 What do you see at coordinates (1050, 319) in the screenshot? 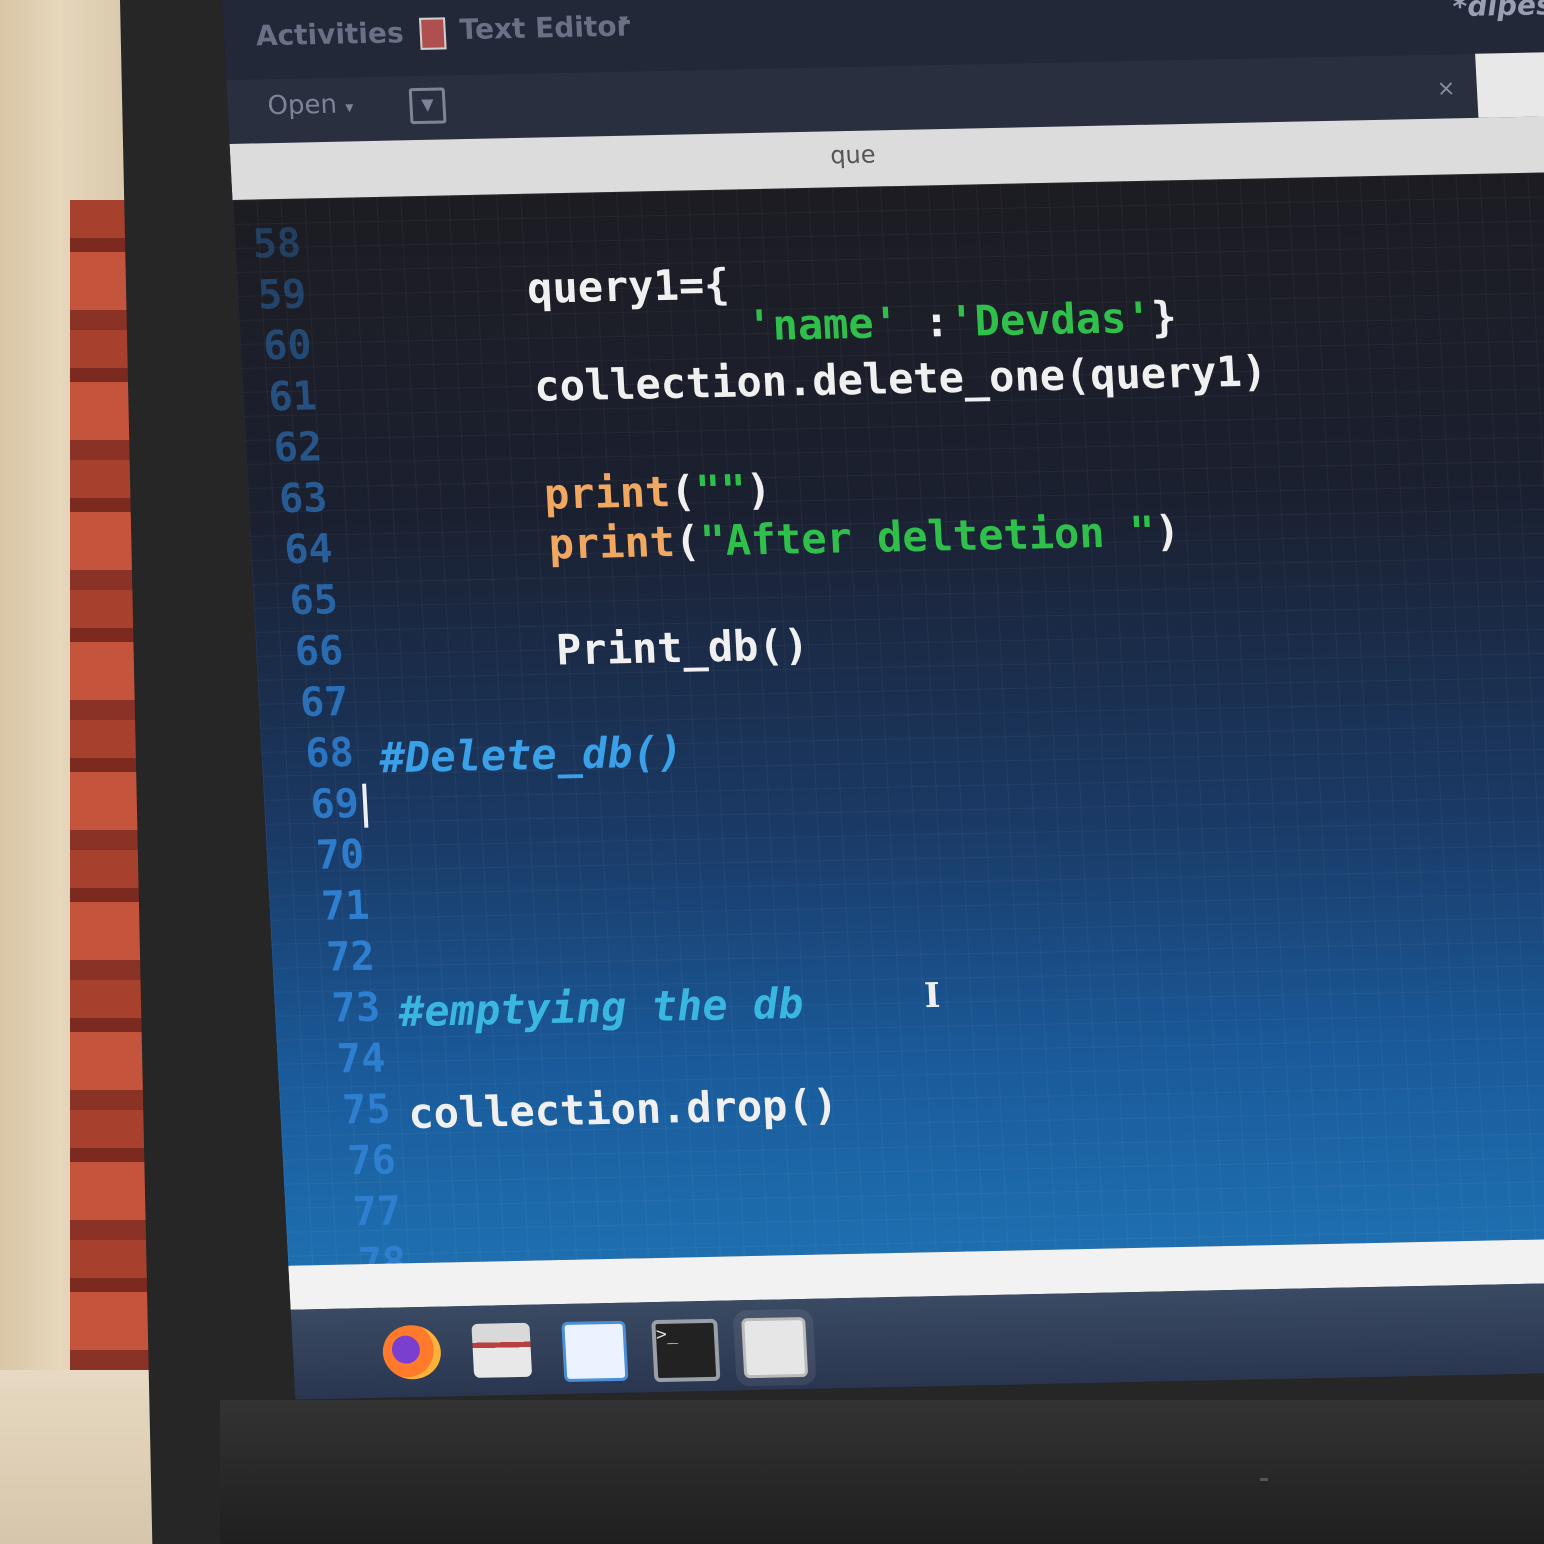
I see `dict-value-string: 'Devdas'` at bounding box center [1050, 319].